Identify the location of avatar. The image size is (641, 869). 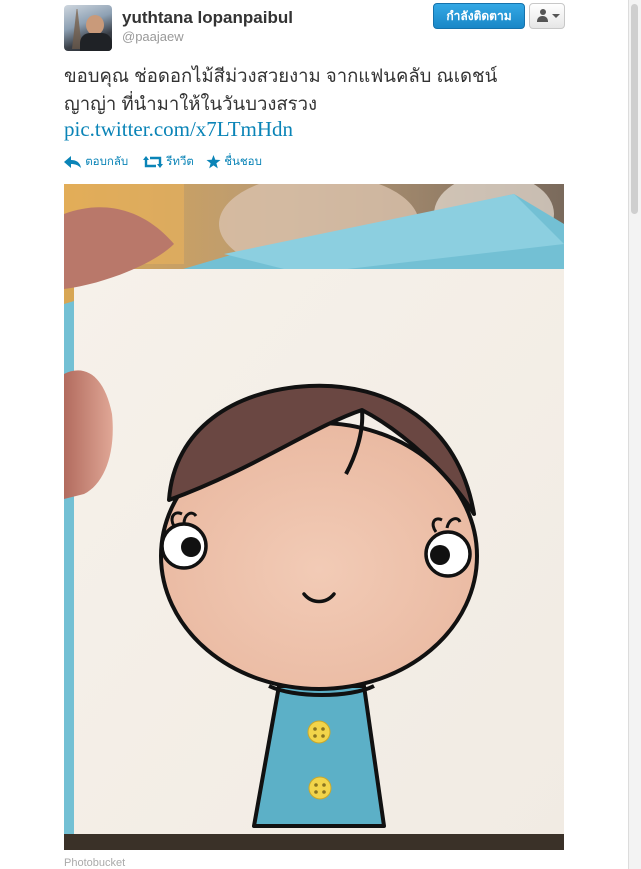
(88, 28).